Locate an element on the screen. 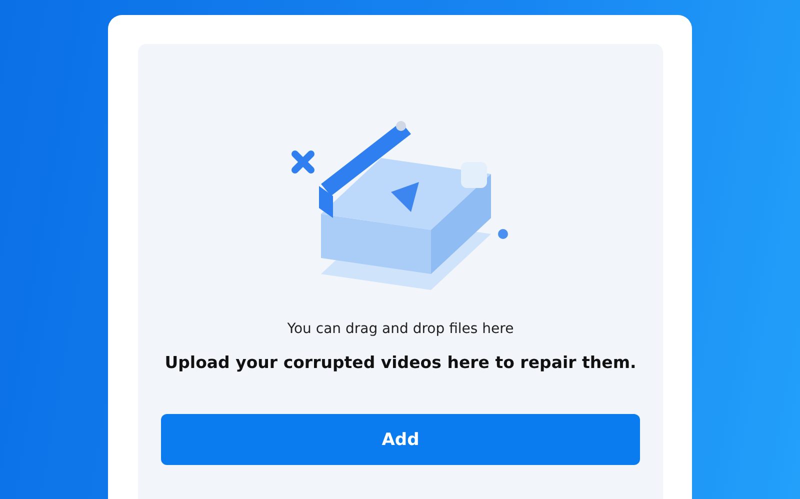 Image resolution: width=800 pixels, height=499 pixels. add-button: Add is located at coordinates (400, 439).